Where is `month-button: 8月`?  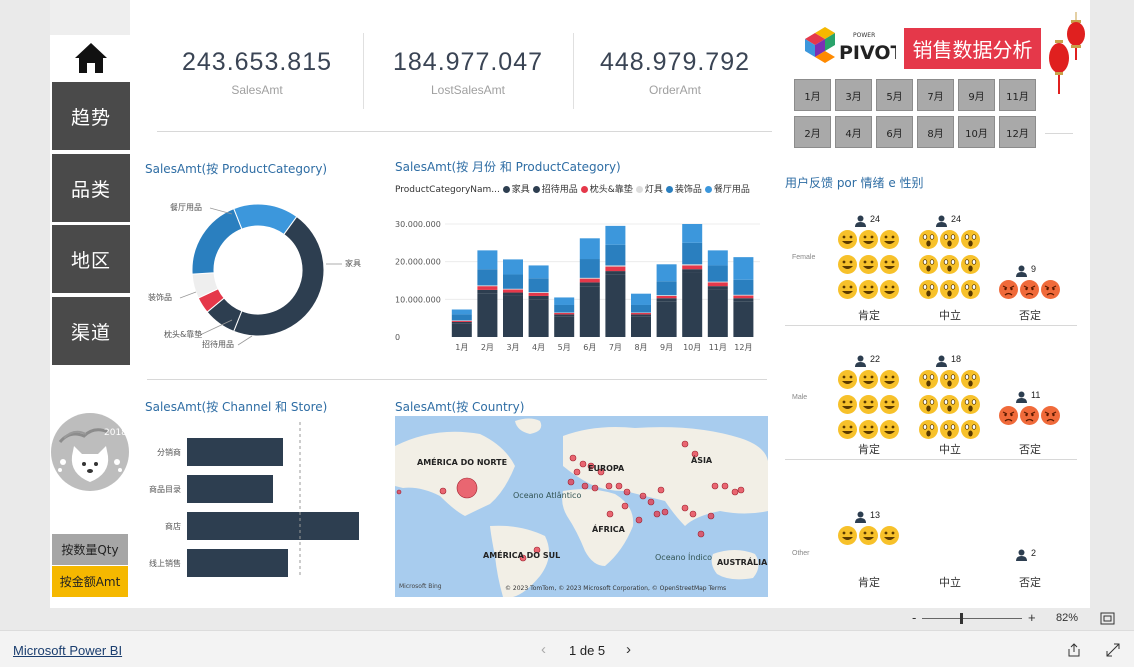 month-button: 8月 is located at coordinates (935, 132).